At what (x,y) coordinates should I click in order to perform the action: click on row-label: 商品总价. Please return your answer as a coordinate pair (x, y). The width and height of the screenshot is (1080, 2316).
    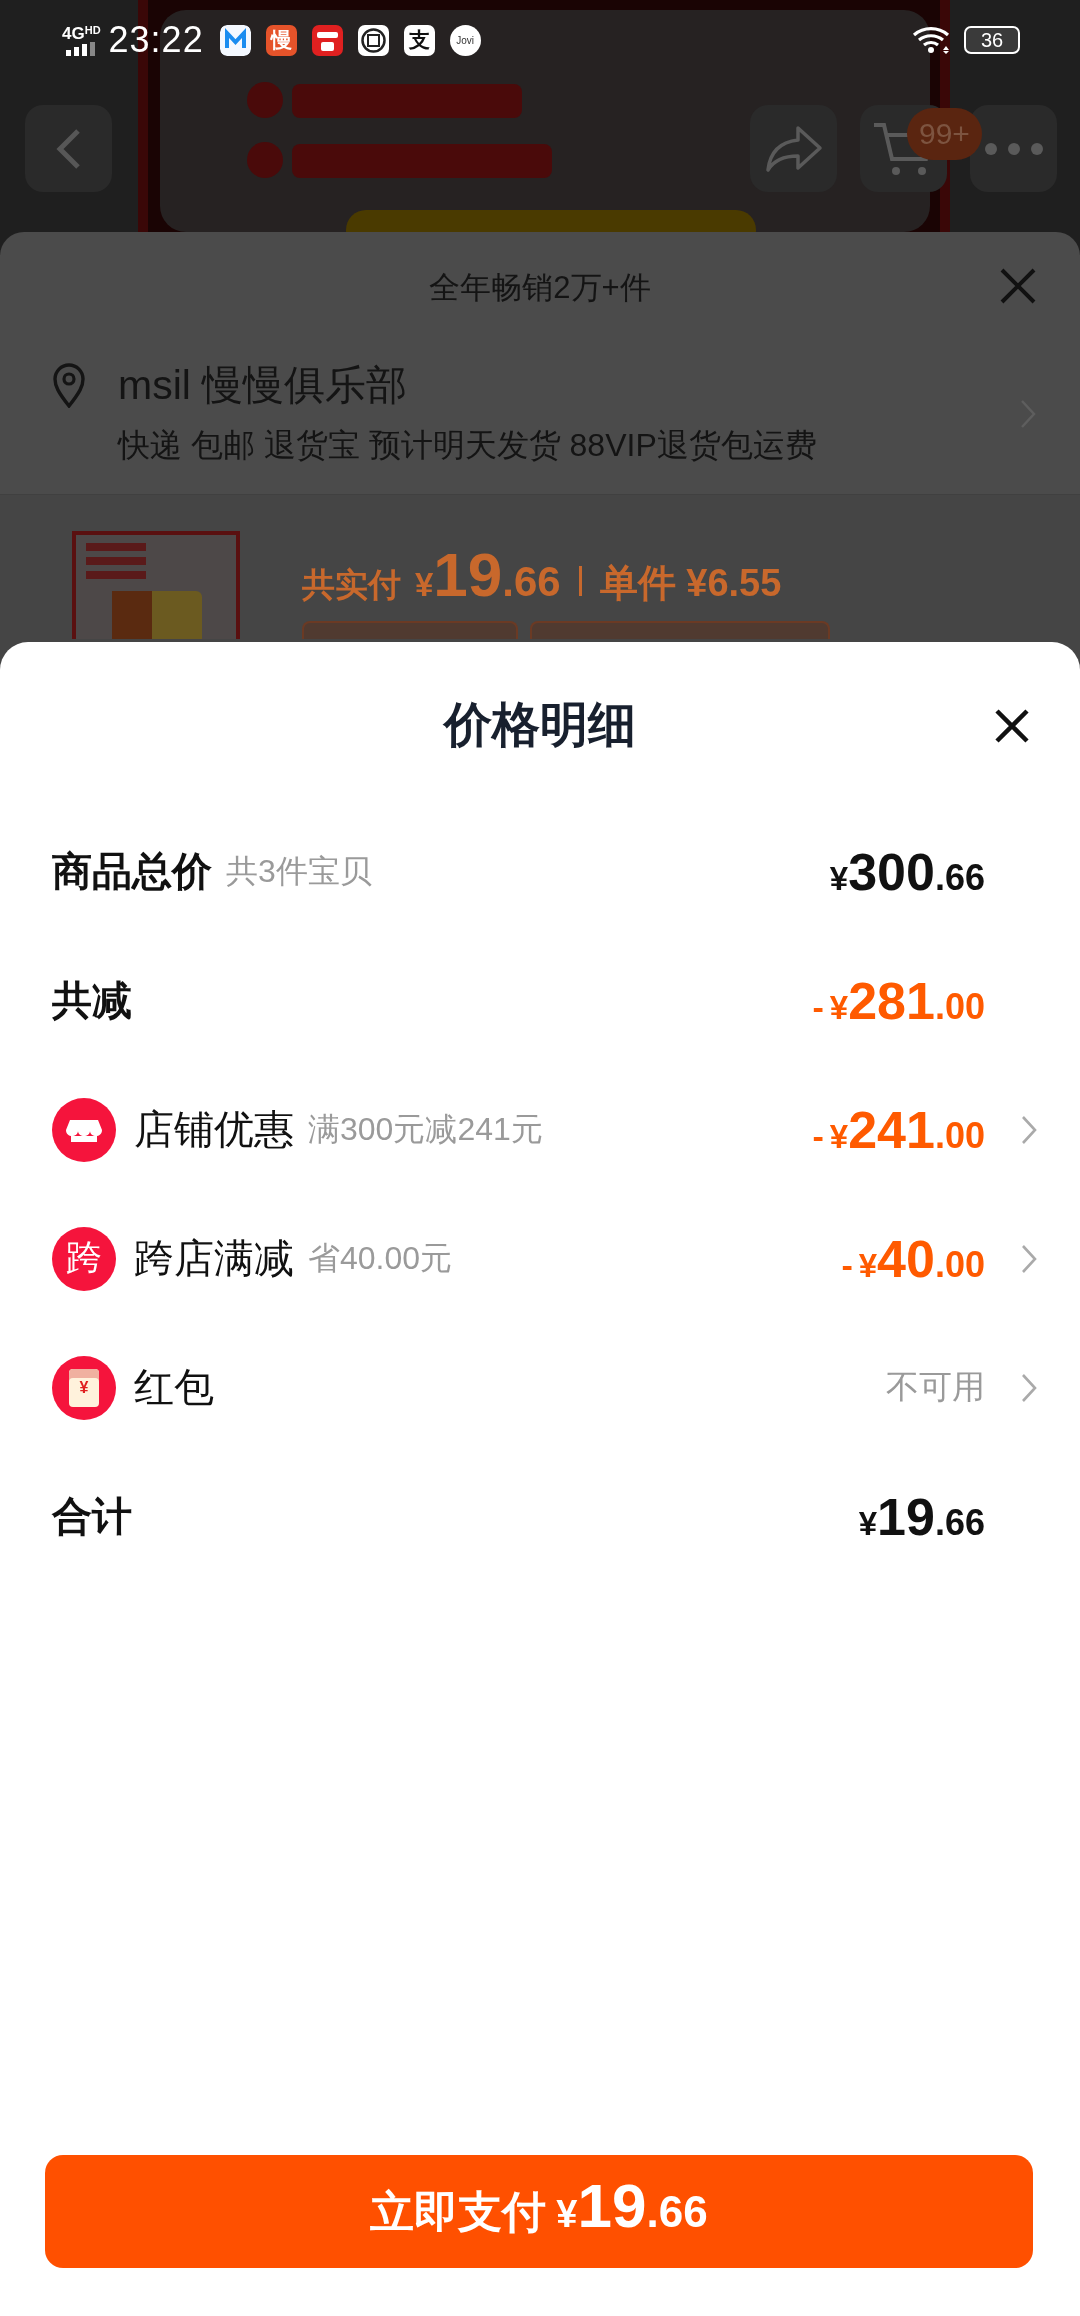
    Looking at the image, I should click on (132, 871).